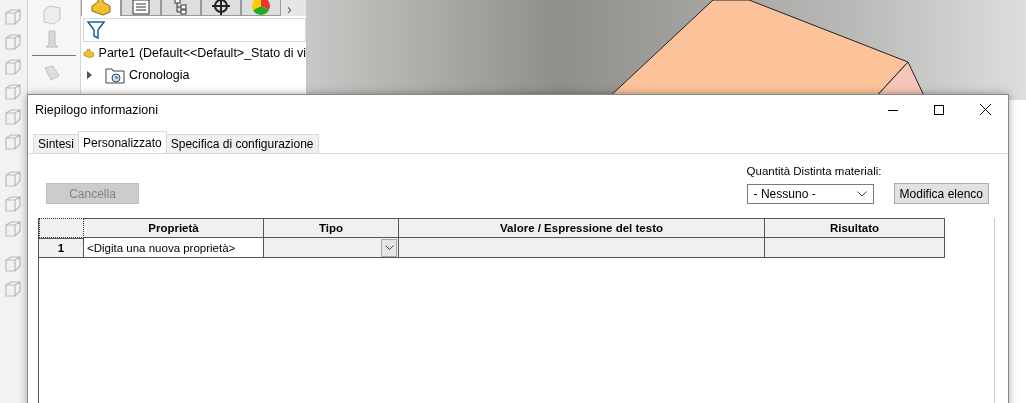 This screenshot has width=1026, height=403. What do you see at coordinates (56, 143) in the screenshot?
I see `tab: Sintesi` at bounding box center [56, 143].